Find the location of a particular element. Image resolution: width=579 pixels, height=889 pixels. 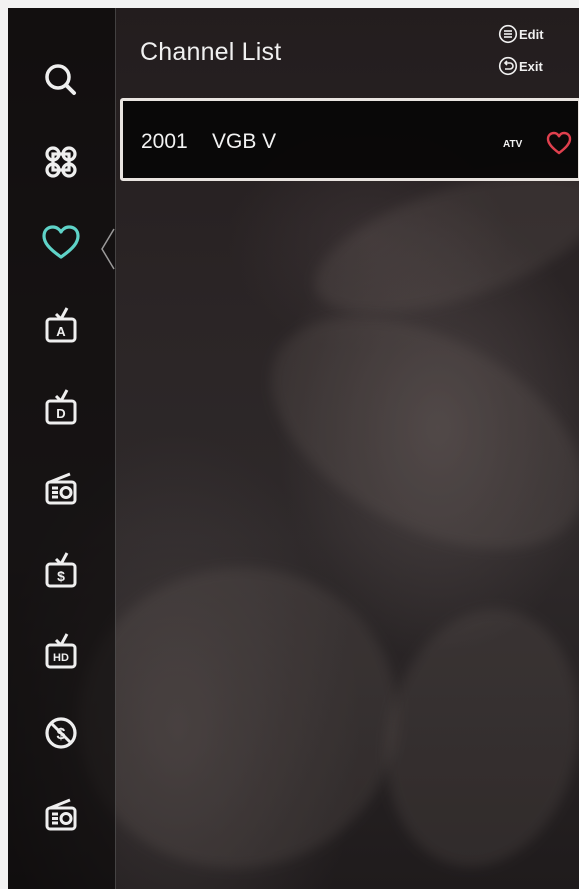

sidebar-item-hd-tv: HD is located at coordinates (61, 651).